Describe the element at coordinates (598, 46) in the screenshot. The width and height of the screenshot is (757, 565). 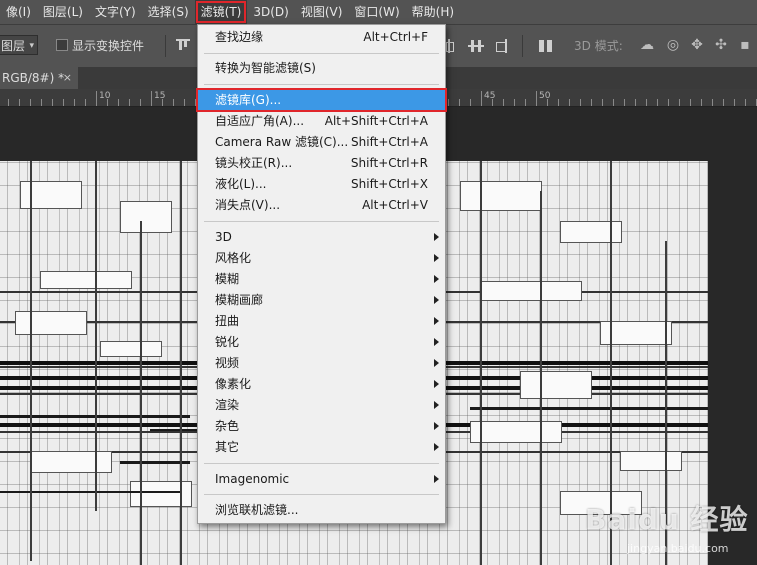
I see `3d-mode-label: 3D 模式:` at that location.